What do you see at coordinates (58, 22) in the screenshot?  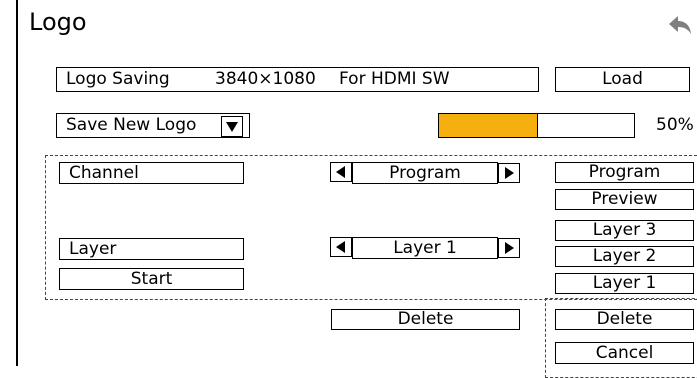 I see `page-title: Logo` at bounding box center [58, 22].